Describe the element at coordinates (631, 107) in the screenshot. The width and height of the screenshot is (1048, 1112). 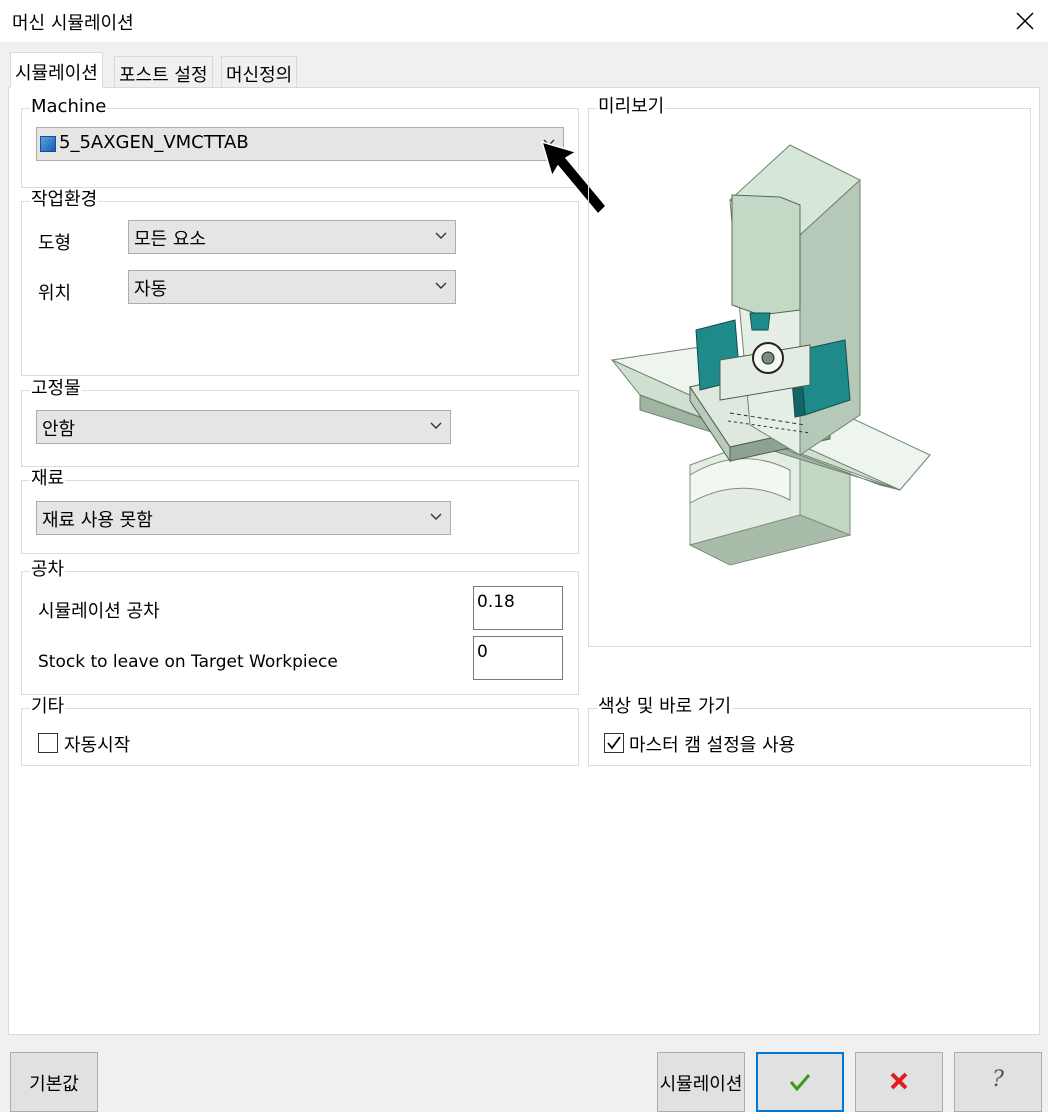
I see `preview-group-label: 미리보기` at that location.